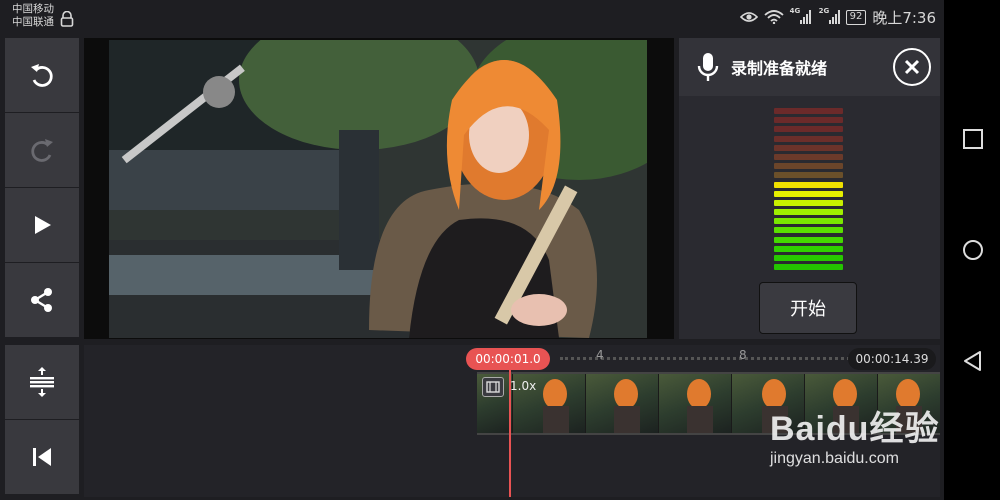 Image resolution: width=1000 pixels, height=500 pixels. Describe the element at coordinates (33, 9) in the screenshot. I see `carrier-1: 中国移动` at that location.